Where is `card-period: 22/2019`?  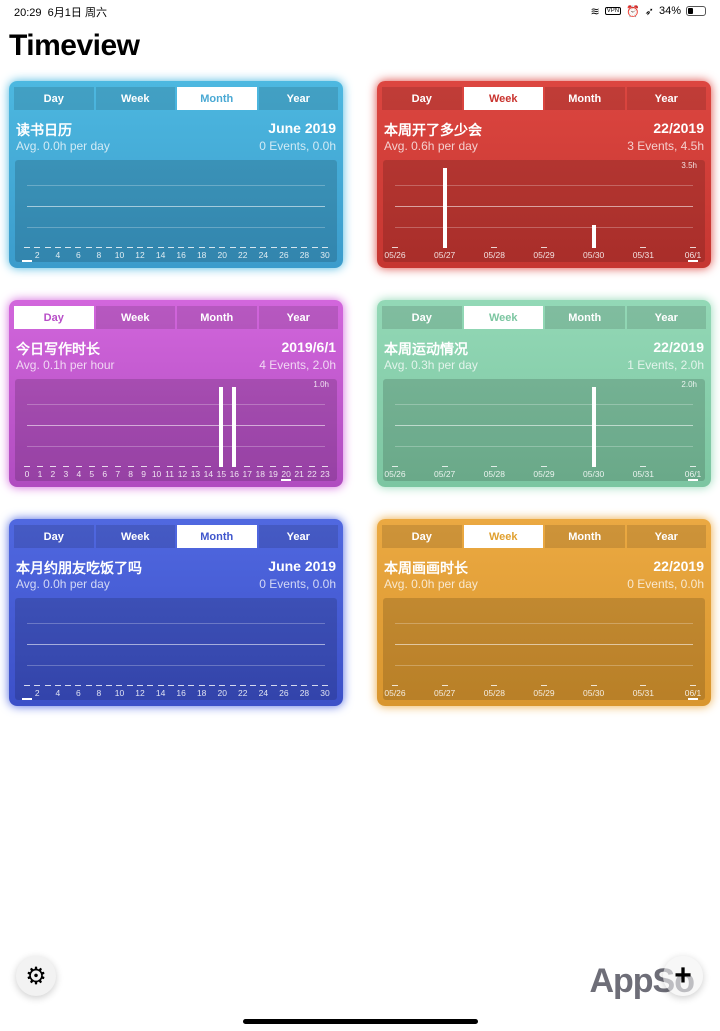
card-period: 22/2019 is located at coordinates (678, 128).